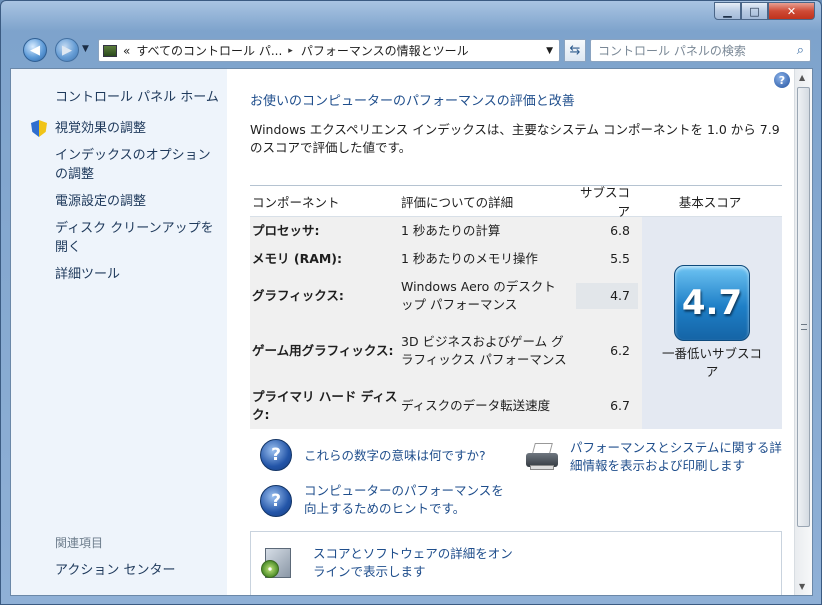  Describe the element at coordinates (469, 258) in the screenshot. I see `component-detail: 1 秒あたりのメモリ操作` at that location.